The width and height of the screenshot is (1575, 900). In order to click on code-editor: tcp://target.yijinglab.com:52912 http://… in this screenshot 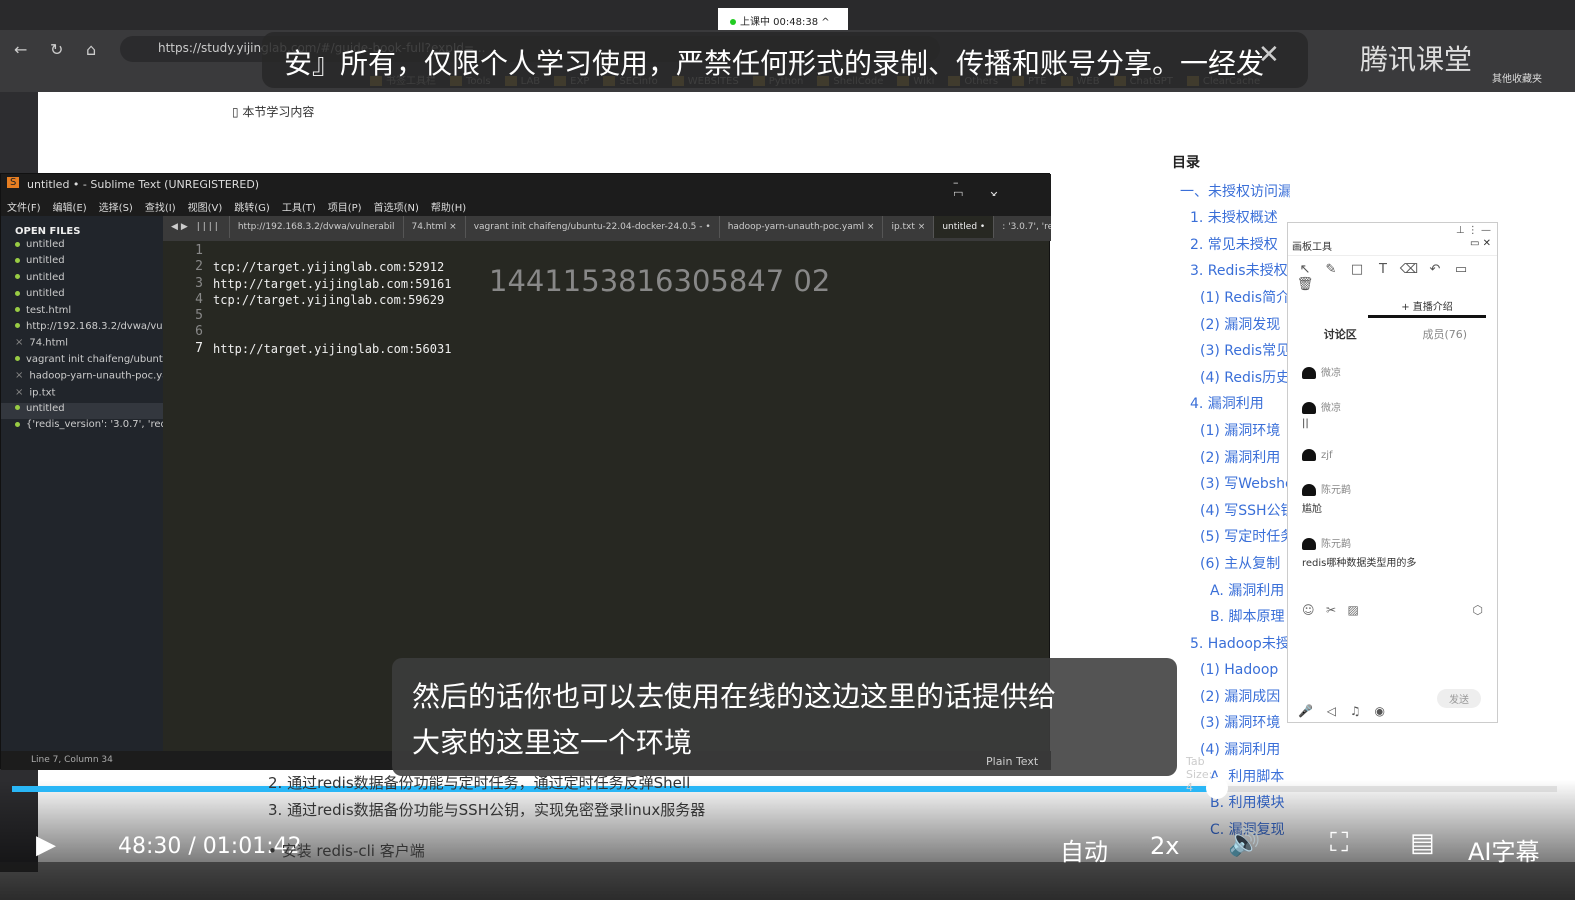, I will do `click(332, 299)`.